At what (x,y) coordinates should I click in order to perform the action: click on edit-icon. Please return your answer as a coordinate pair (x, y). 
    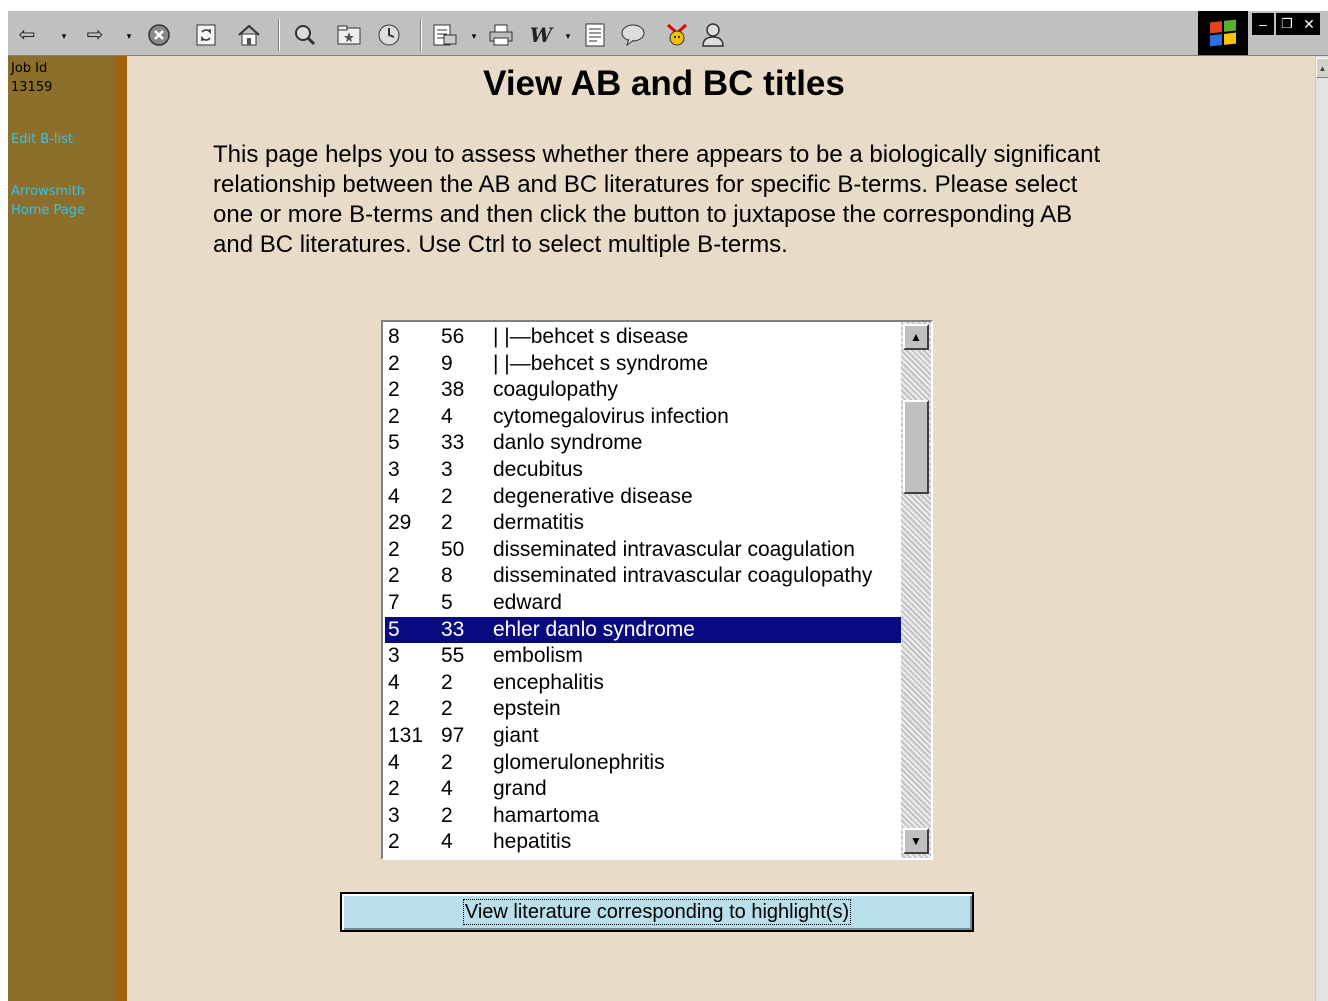
    Looking at the image, I should click on (595, 35).